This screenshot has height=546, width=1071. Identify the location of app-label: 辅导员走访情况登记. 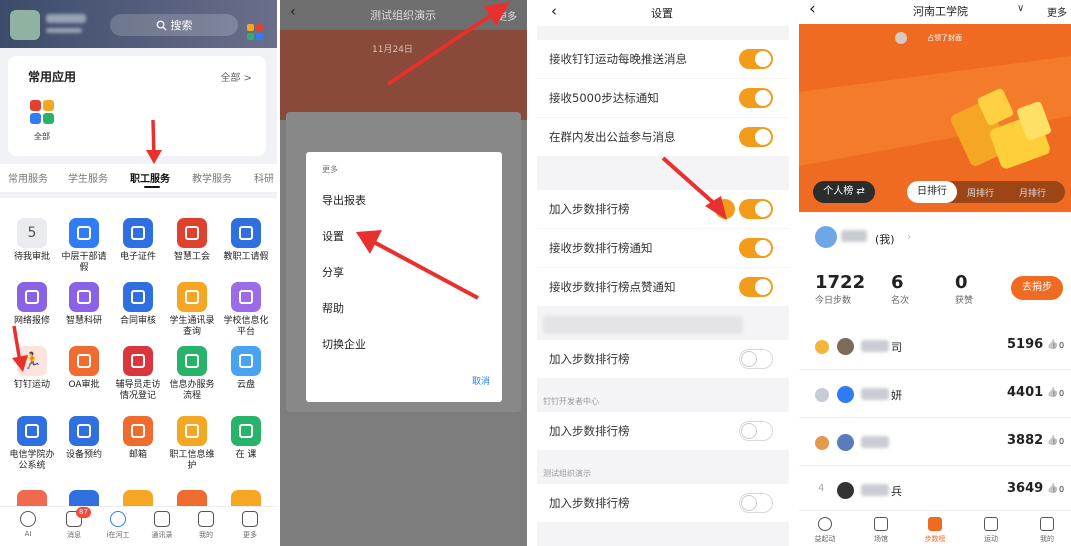
(138, 390).